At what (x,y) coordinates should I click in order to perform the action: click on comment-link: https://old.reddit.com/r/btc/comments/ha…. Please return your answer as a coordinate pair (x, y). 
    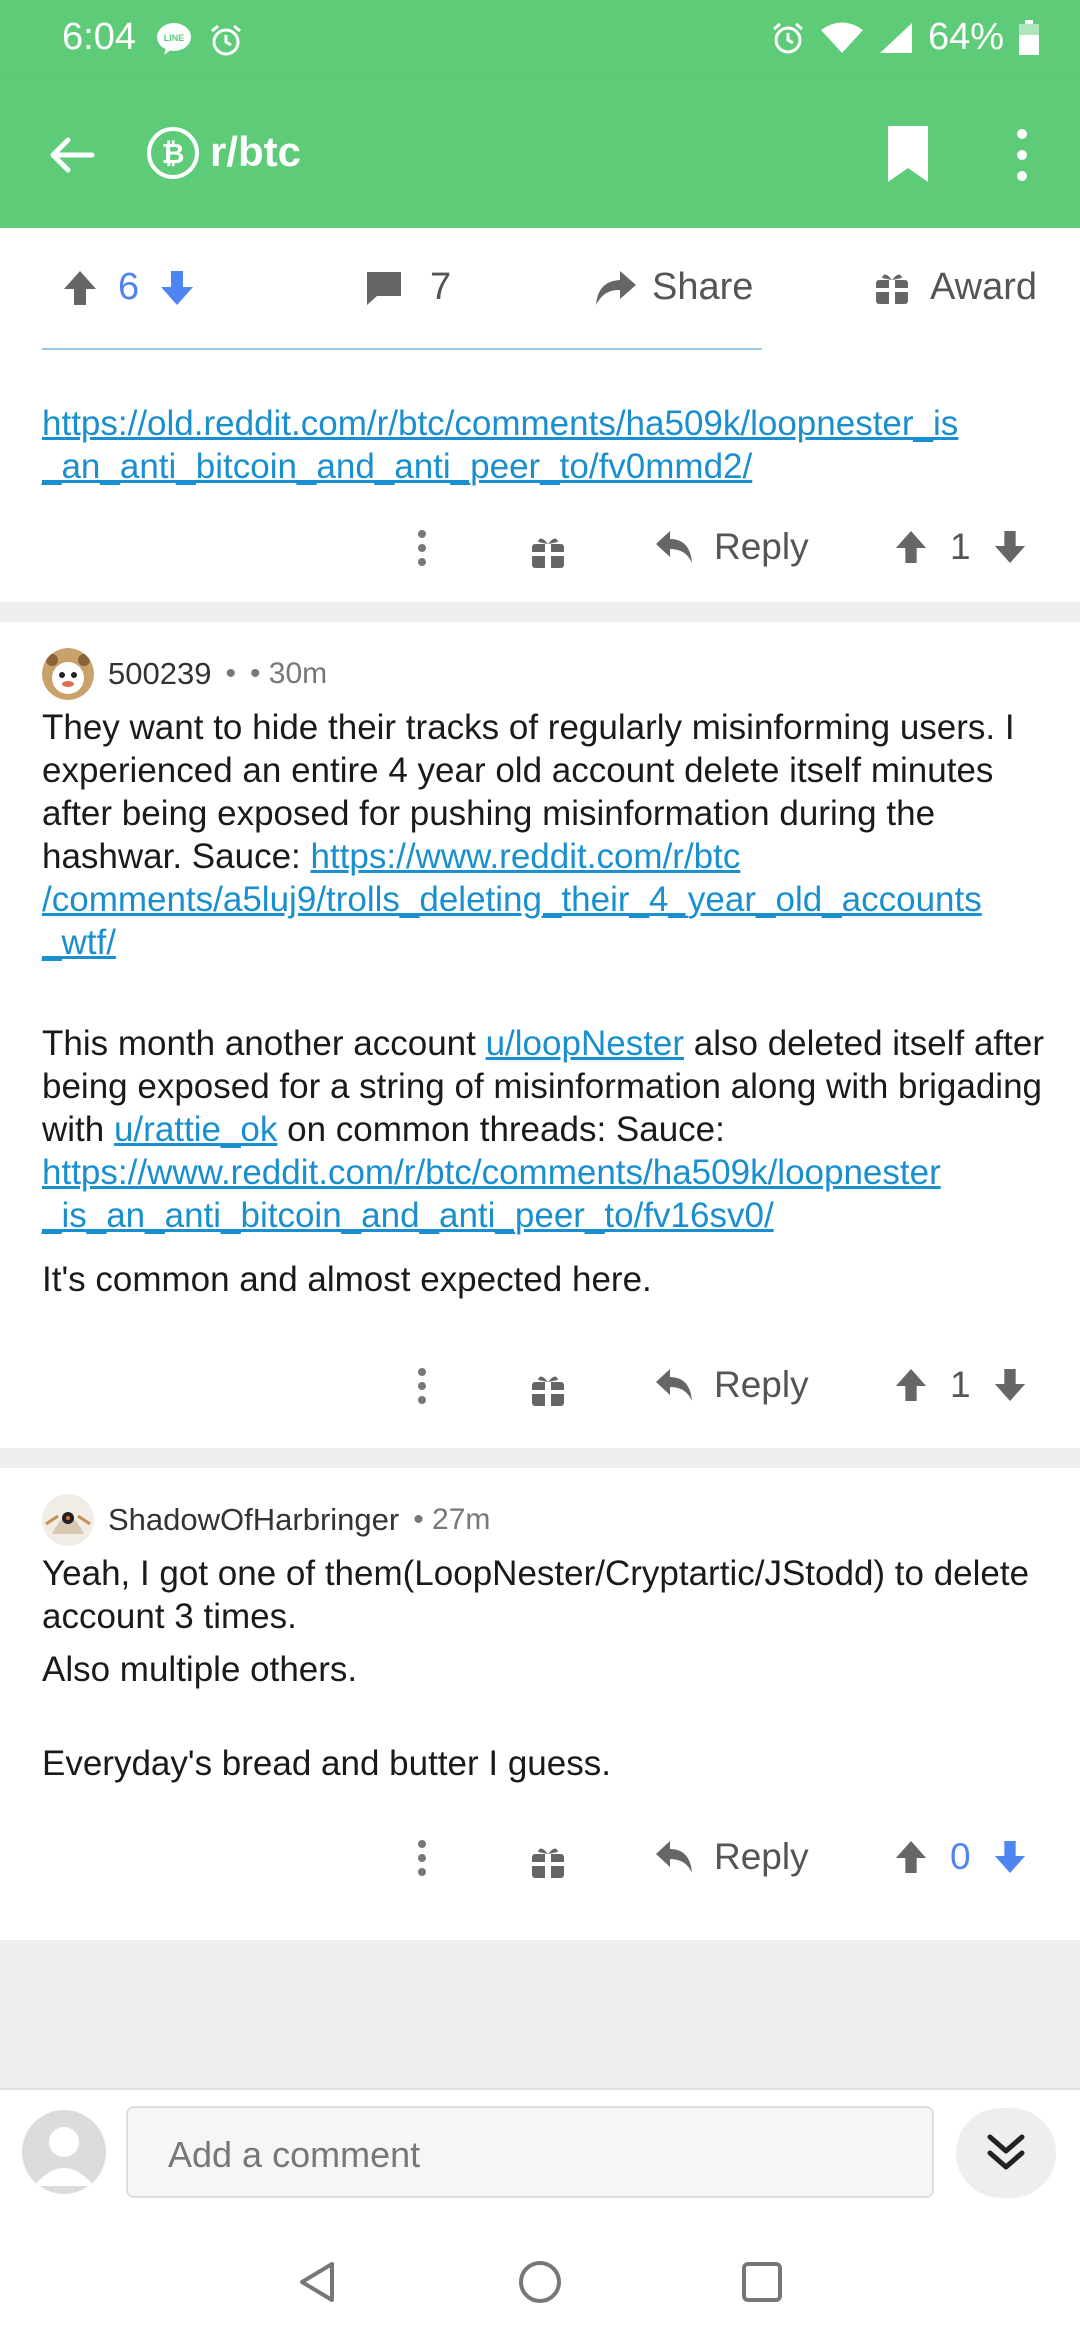
    Looking at the image, I should click on (500, 445).